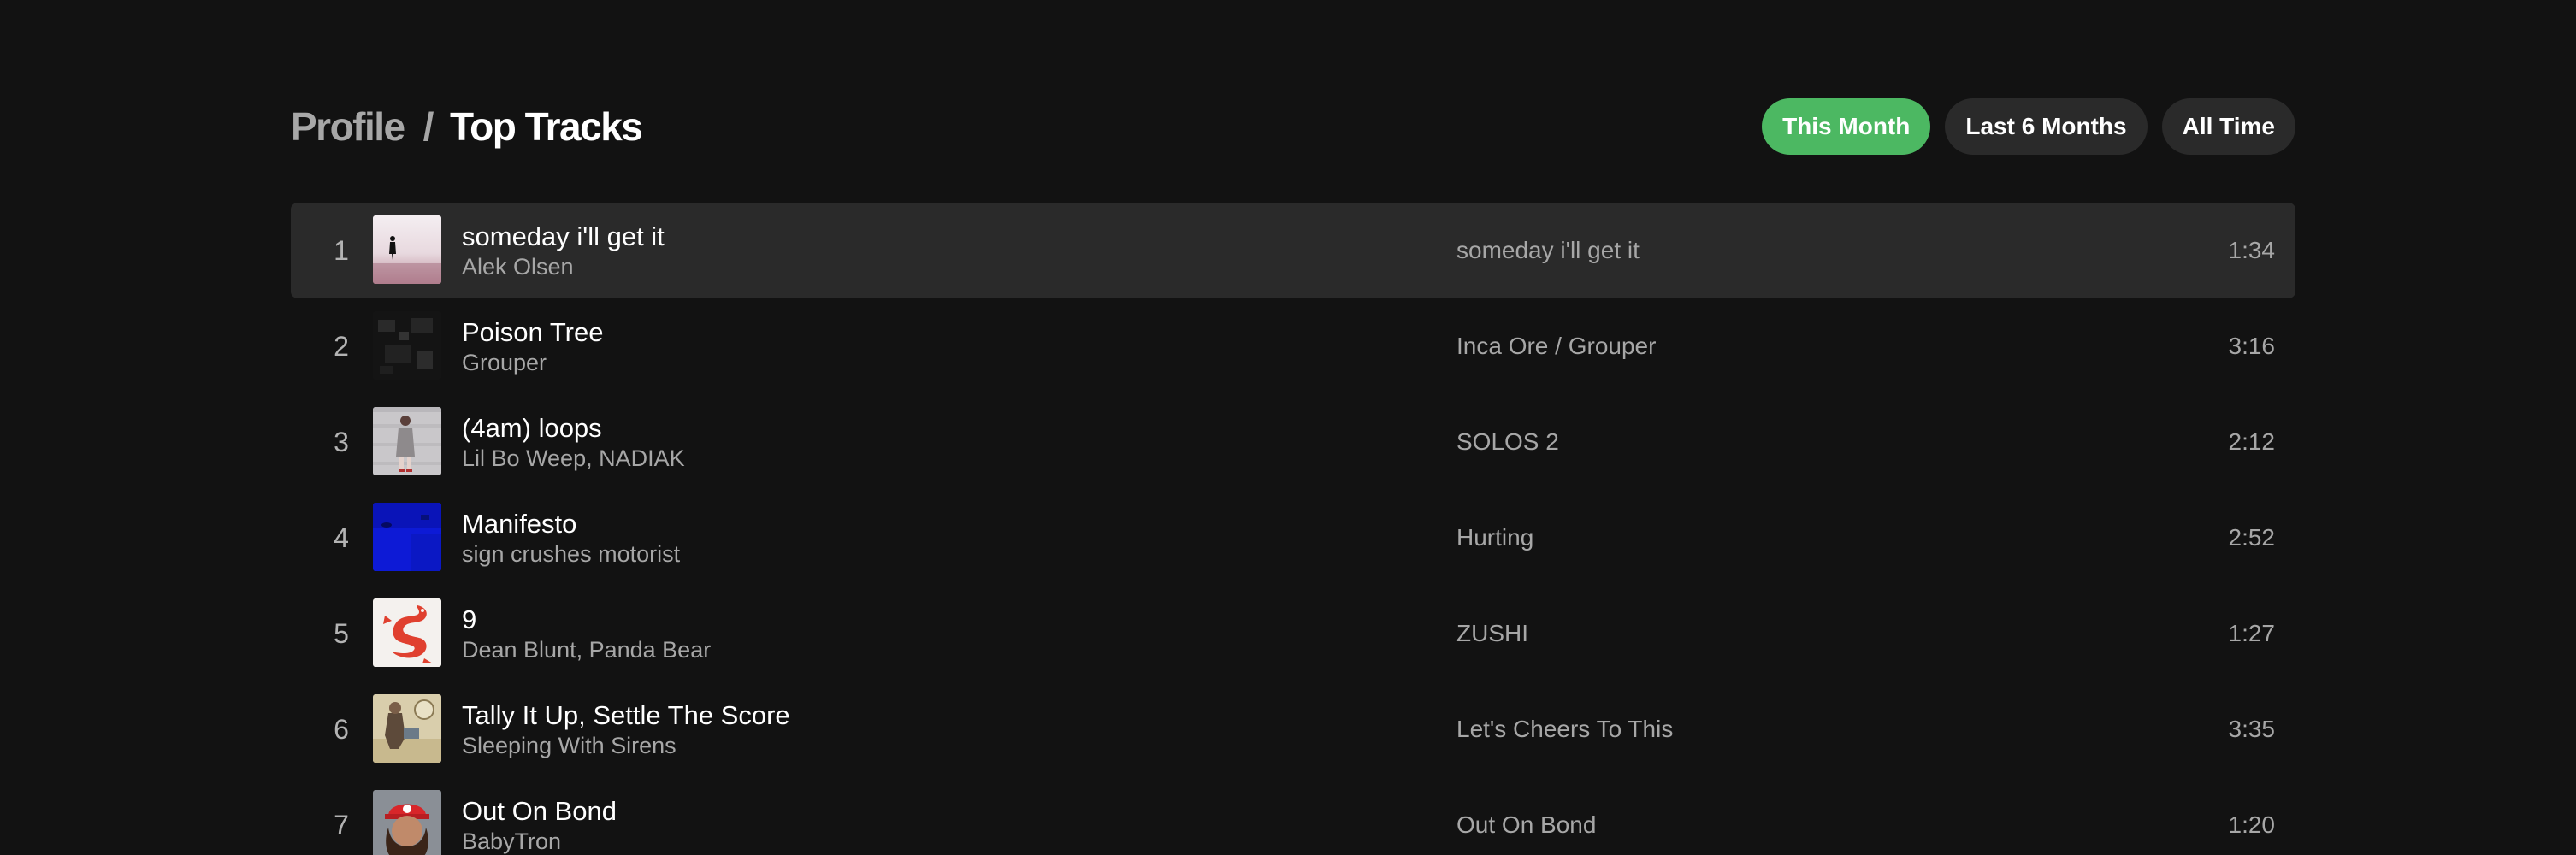 Image resolution: width=2576 pixels, height=855 pixels. What do you see at coordinates (2252, 441) in the screenshot?
I see `track-duration: 2:12` at bounding box center [2252, 441].